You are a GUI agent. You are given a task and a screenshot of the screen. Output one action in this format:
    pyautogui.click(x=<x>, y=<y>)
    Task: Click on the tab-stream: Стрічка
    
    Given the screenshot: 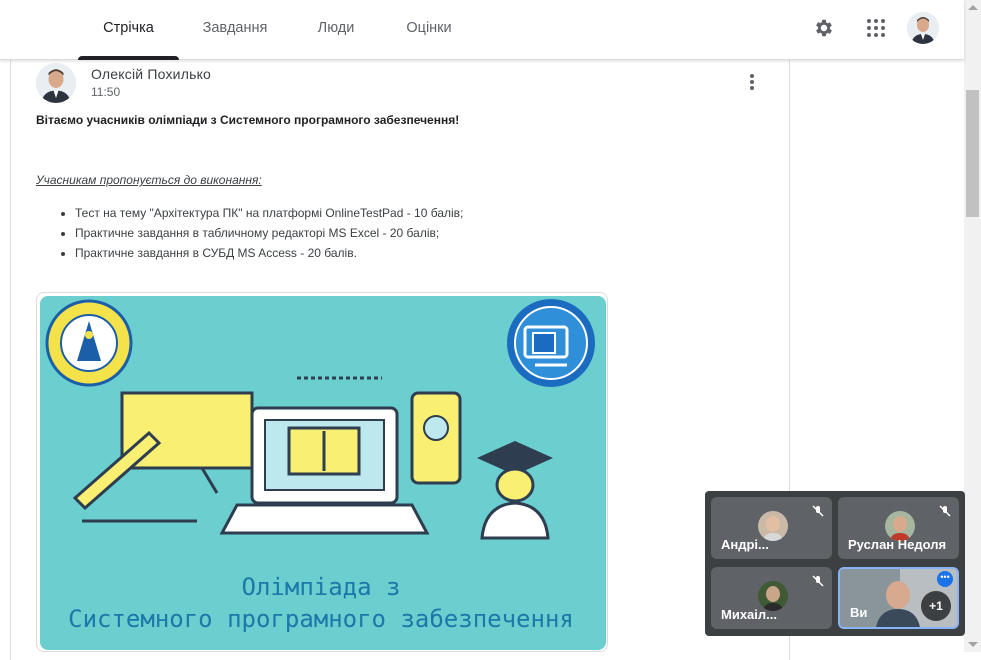 What is the action you would take?
    pyautogui.click(x=128, y=30)
    